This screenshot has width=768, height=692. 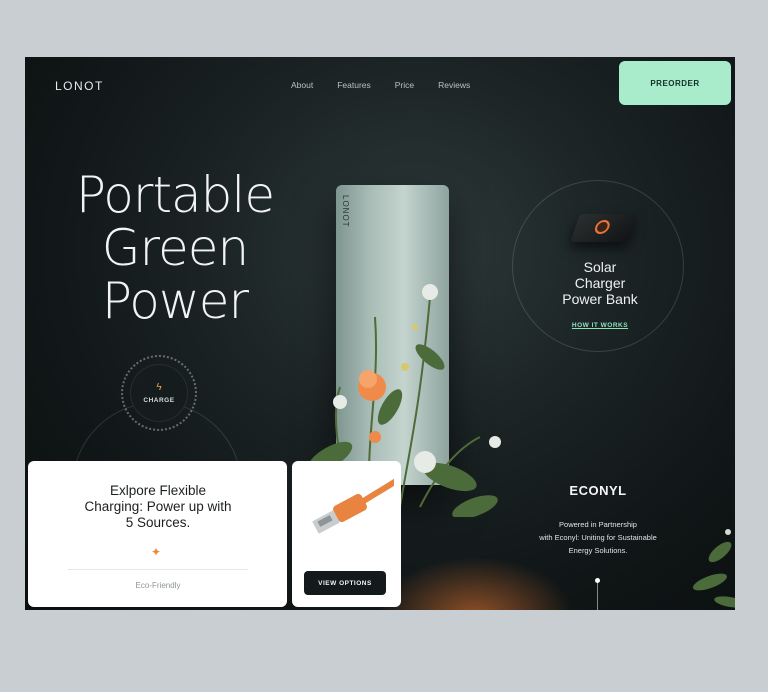 I want to click on hero-title-line2: Green, so click(x=175, y=248).